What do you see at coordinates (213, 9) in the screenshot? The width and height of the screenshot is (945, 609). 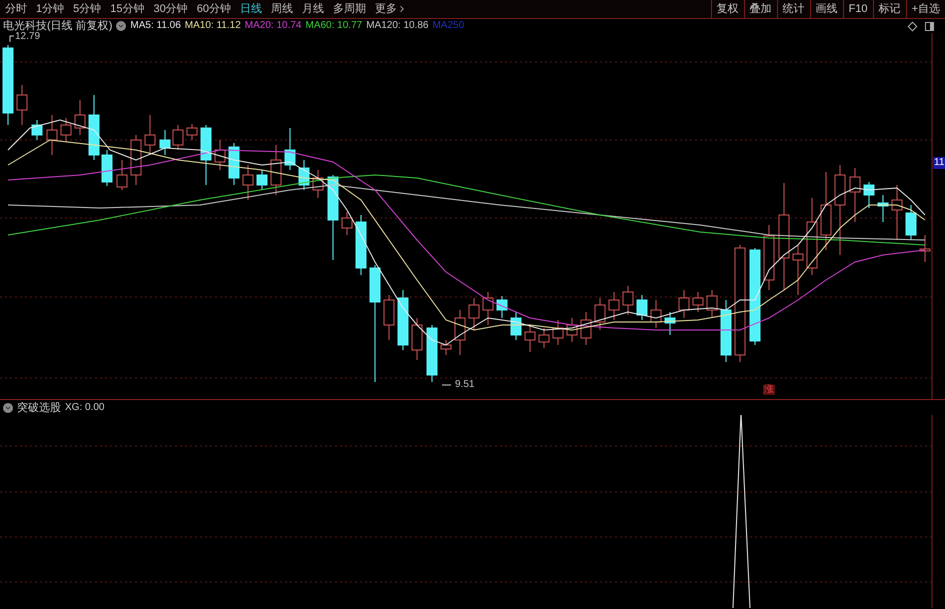 I see `timeframe-tab: 60分钟` at bounding box center [213, 9].